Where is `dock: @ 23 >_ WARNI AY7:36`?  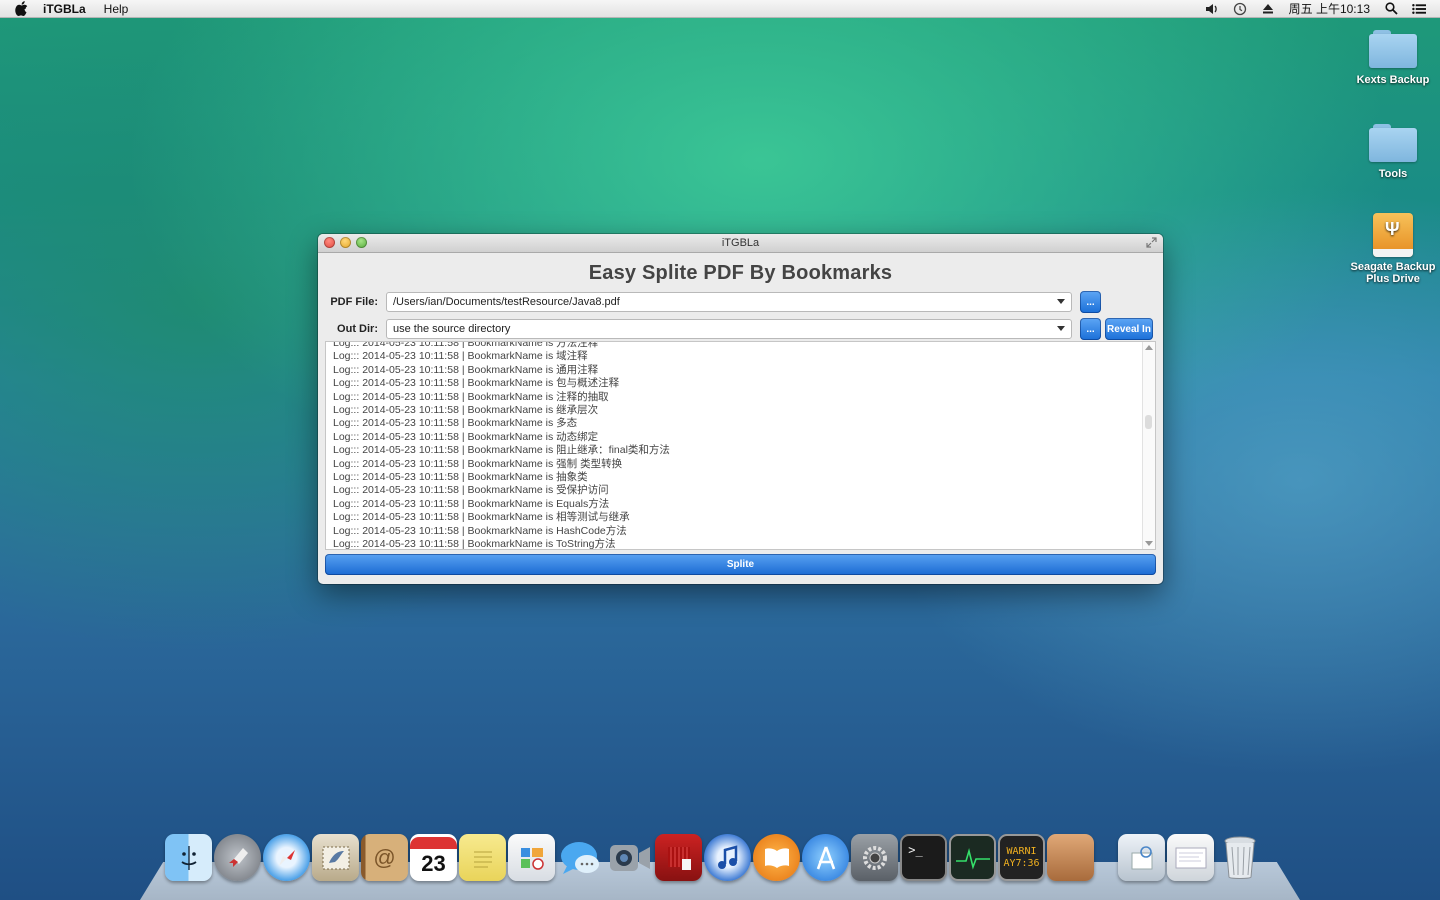 dock: @ 23 >_ WARNI AY7:36 is located at coordinates (714, 857).